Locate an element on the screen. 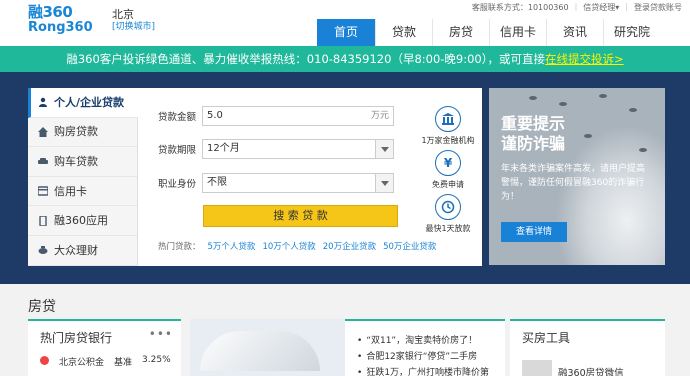 The image size is (690, 376). nav-news: 资讯 is located at coordinates (574, 32).